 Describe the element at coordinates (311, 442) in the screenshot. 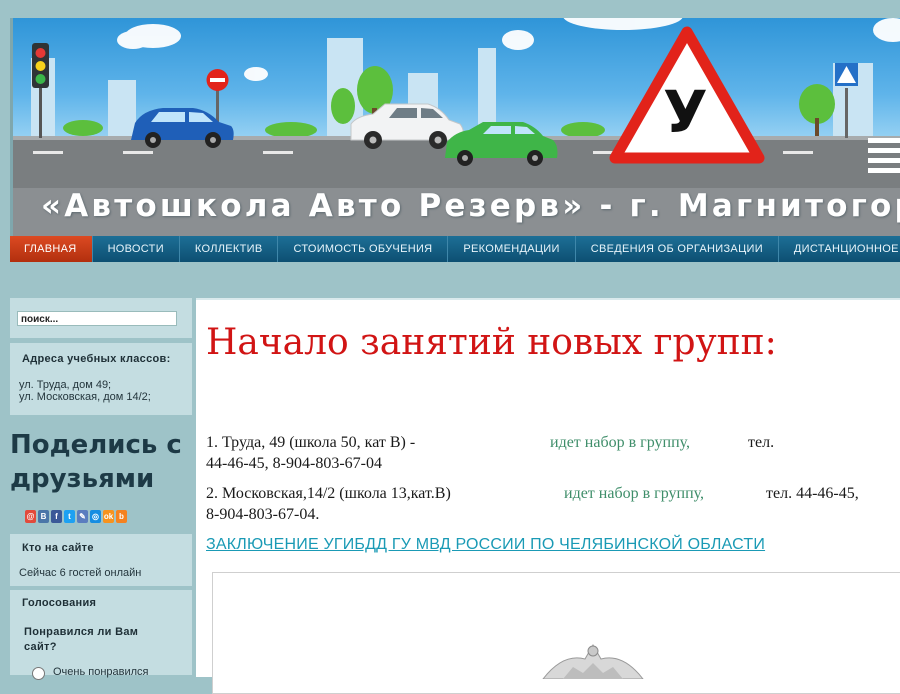

I see `group-1-address: 1. Труда, 49 (школа 50, кат В) -` at that location.